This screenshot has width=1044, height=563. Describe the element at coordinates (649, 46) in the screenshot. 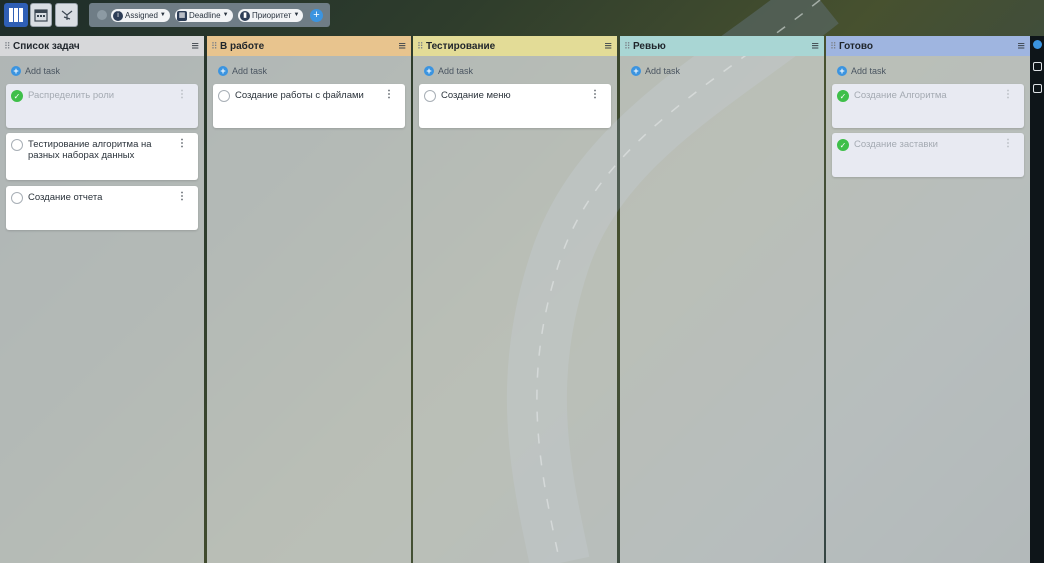

I see `column-title: Ревью` at that location.